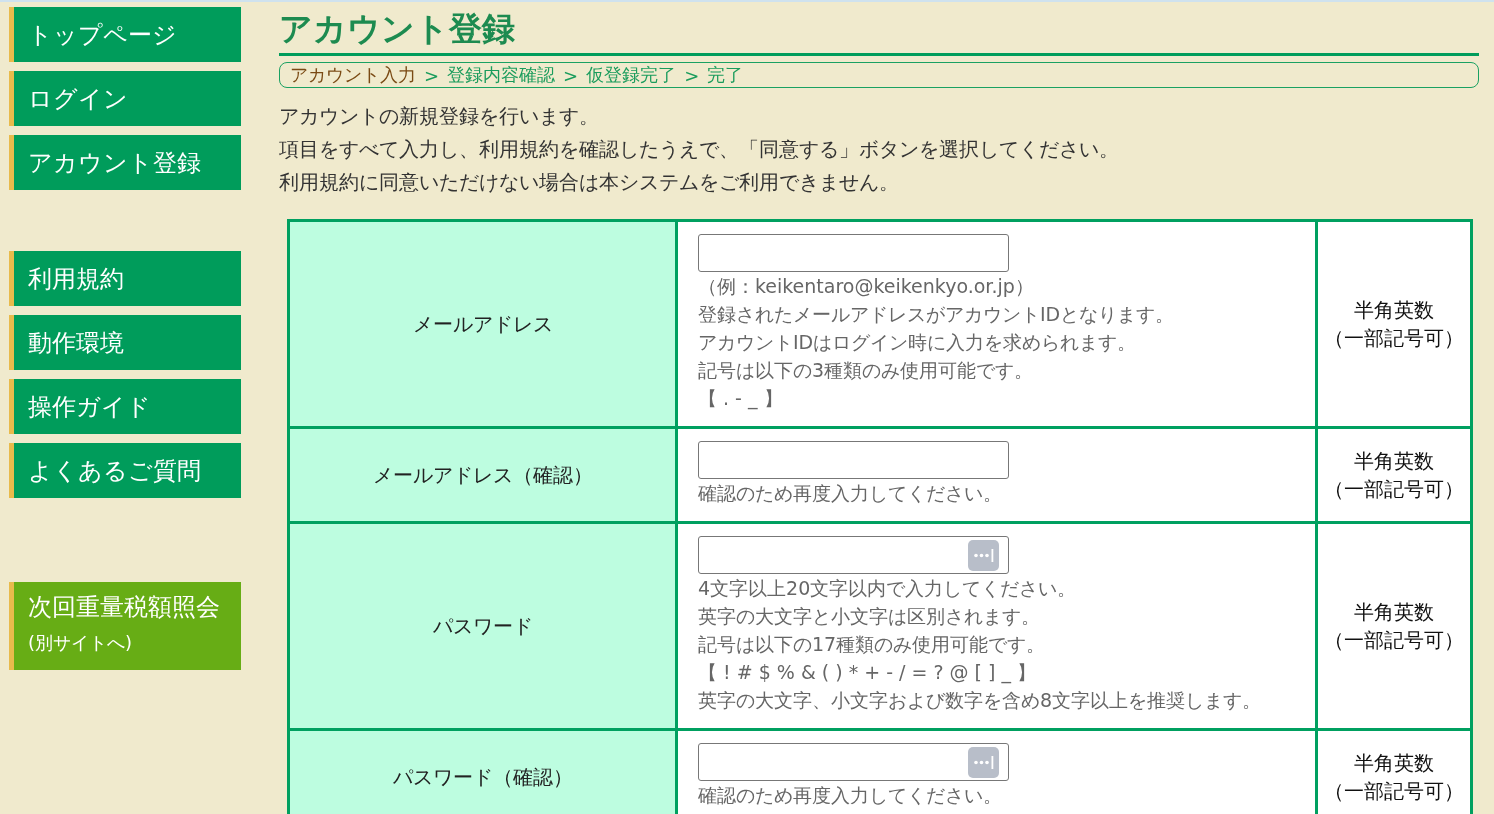  Describe the element at coordinates (125, 406) in the screenshot. I see `sidebar-link: 操作ガイド` at that location.